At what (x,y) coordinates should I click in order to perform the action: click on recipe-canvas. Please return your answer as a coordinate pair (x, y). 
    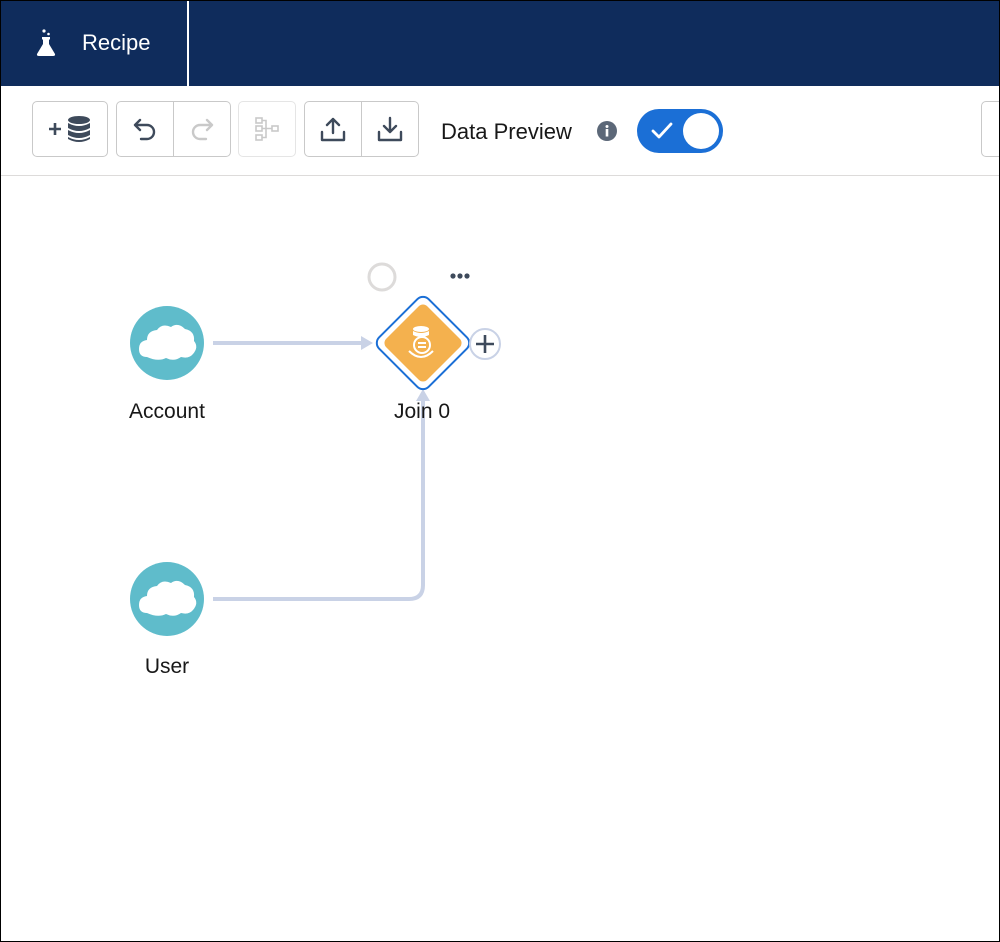
    Looking at the image, I should click on (315, 449).